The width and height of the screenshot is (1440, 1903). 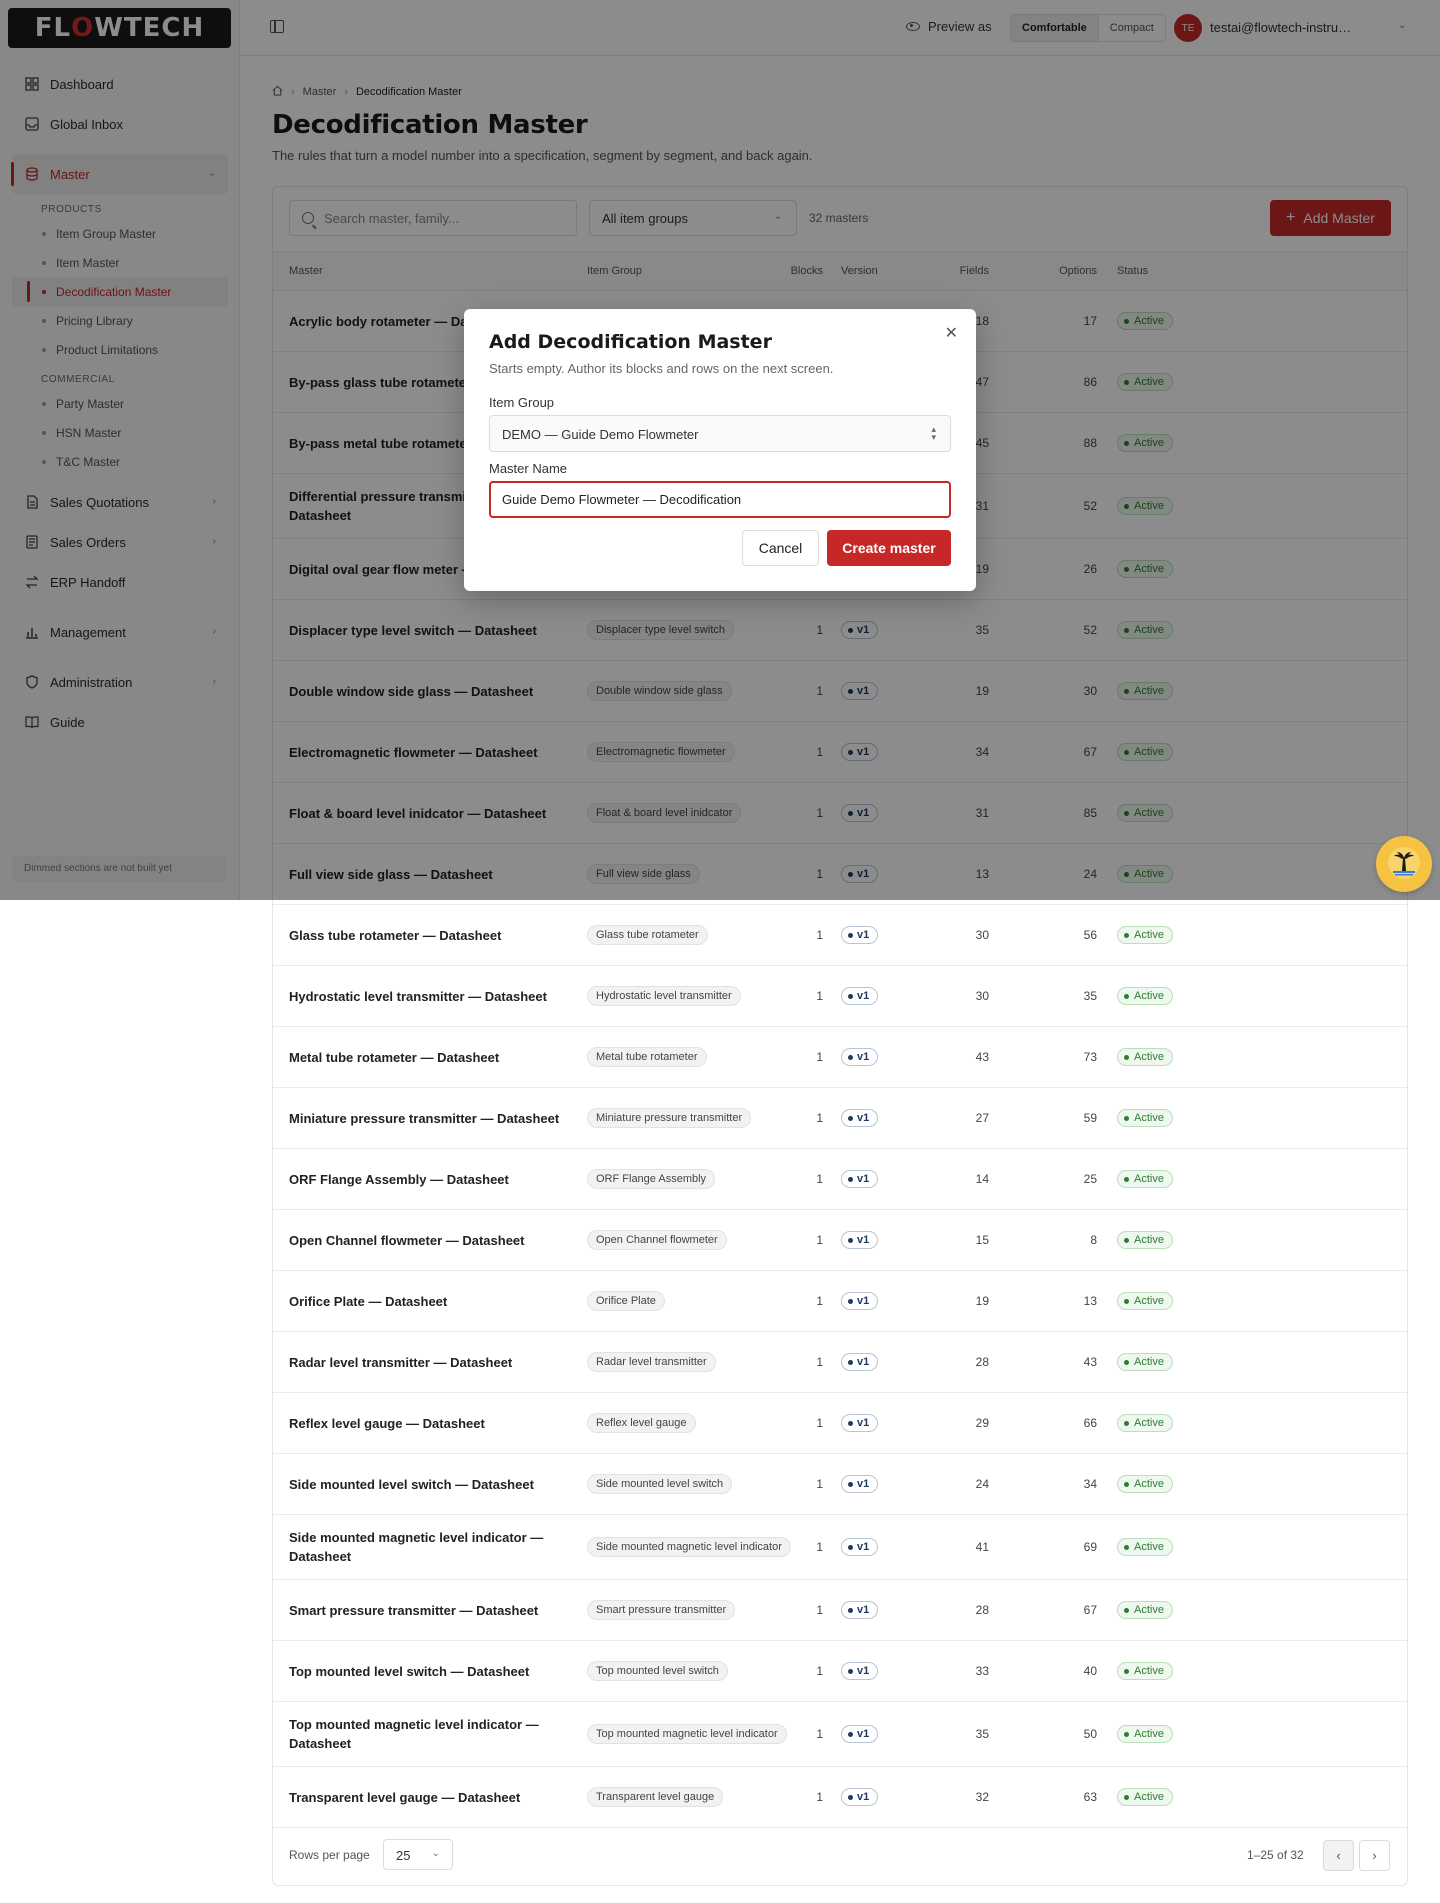 I want to click on item-group-badge: Radar level transmitter, so click(x=651, y=1362).